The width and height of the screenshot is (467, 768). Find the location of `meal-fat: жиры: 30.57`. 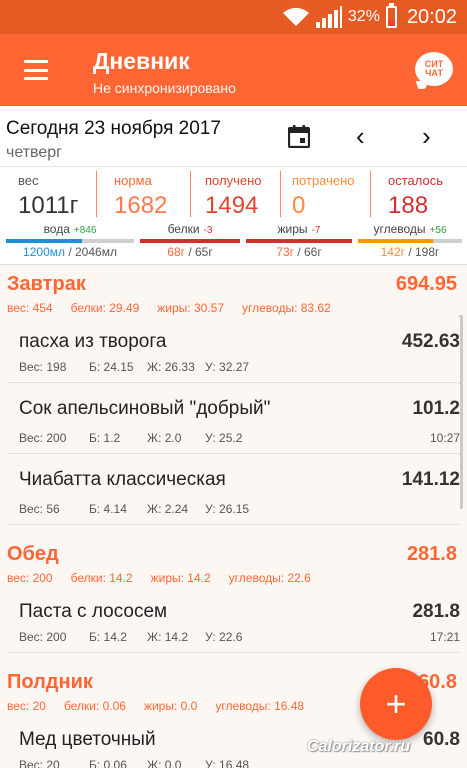

meal-fat: жиры: 30.57 is located at coordinates (191, 308).